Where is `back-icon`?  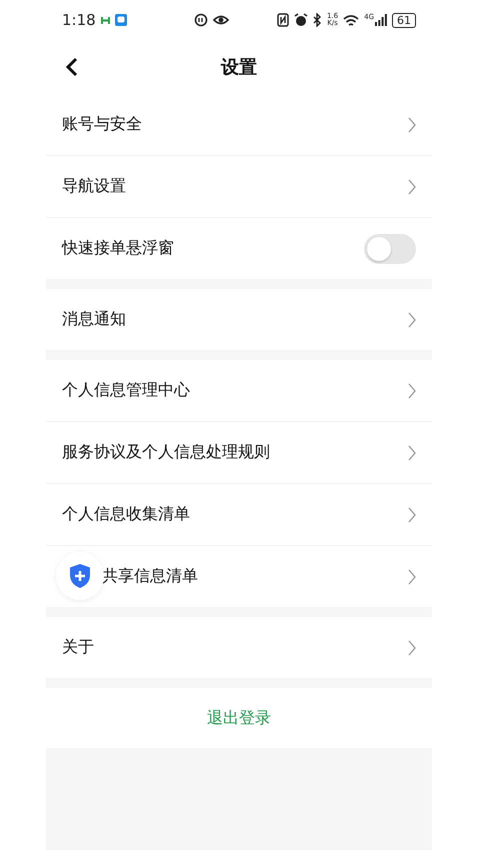
back-icon is located at coordinates (72, 67).